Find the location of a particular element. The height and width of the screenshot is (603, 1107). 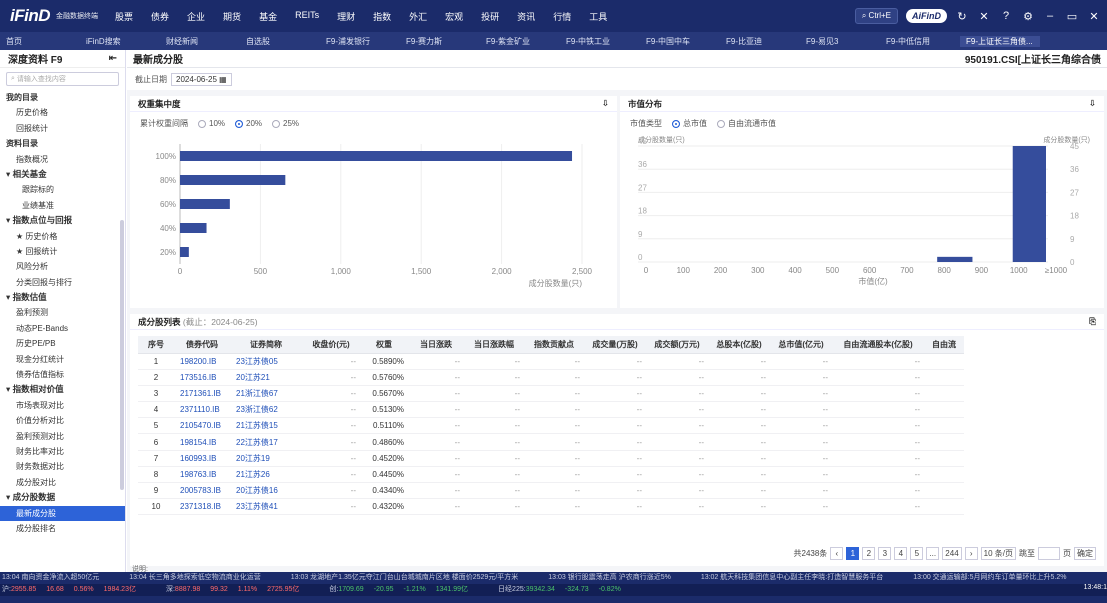

menu-item: 基金 is located at coordinates (268, 16).